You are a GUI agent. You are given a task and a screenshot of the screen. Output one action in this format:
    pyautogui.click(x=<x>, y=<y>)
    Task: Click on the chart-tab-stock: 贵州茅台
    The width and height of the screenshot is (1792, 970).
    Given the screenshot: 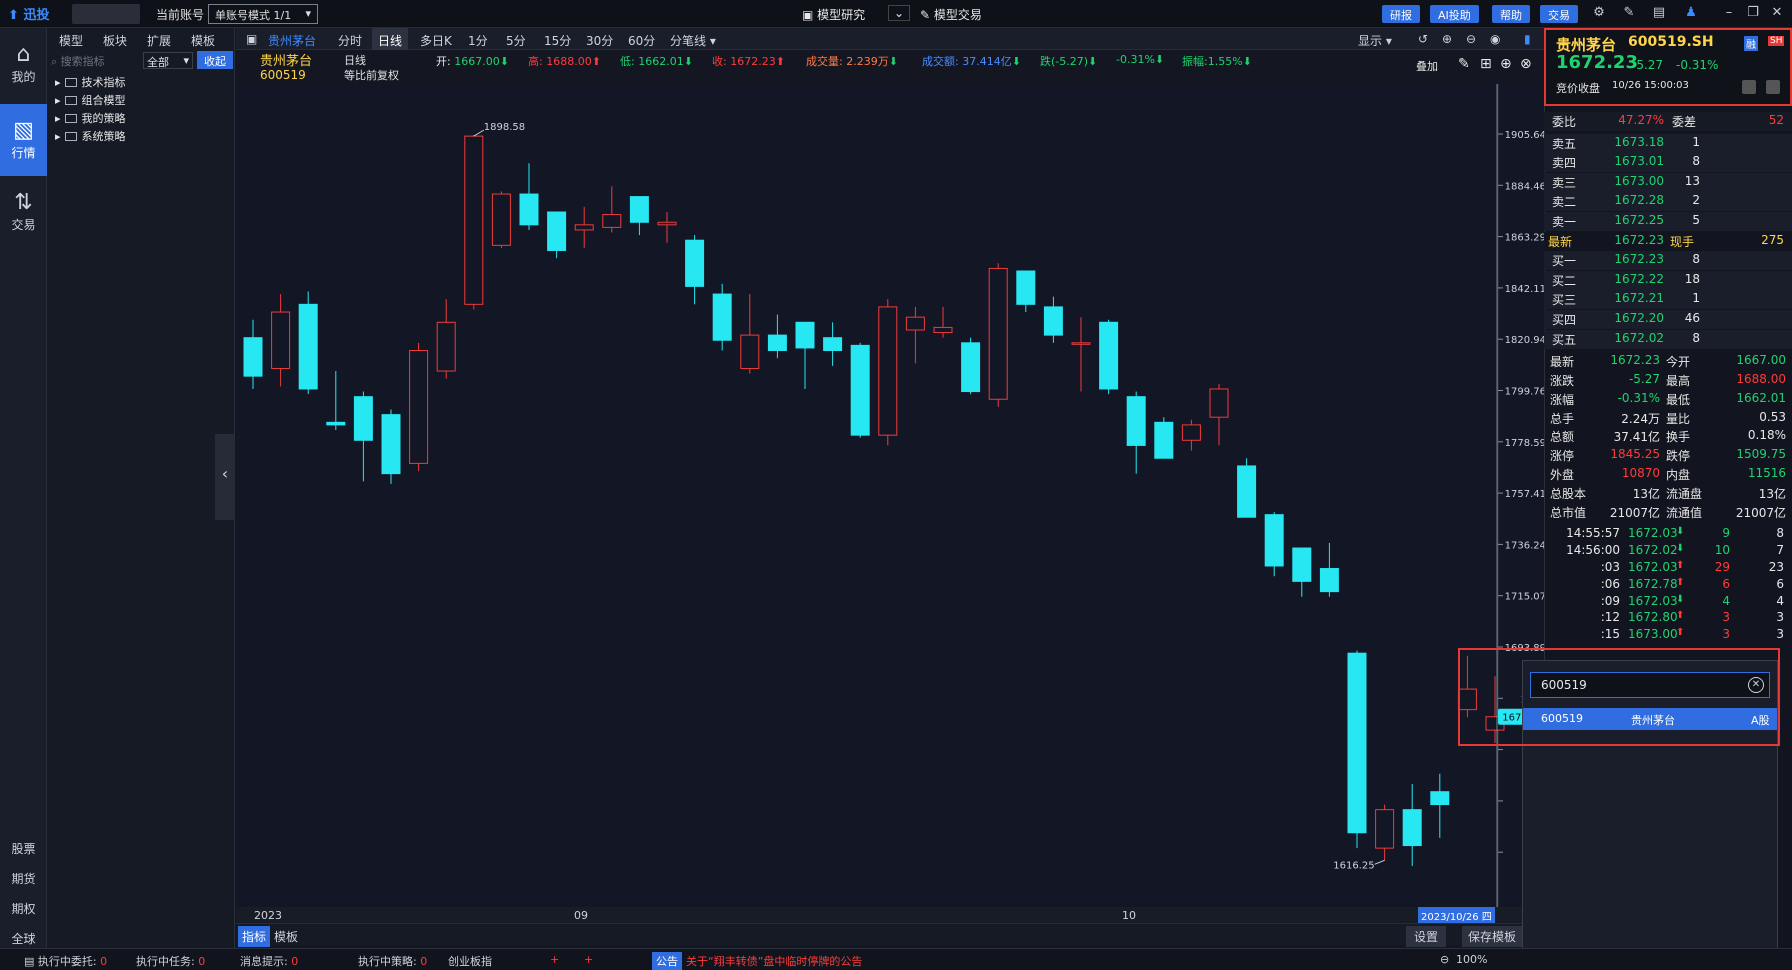 What is the action you would take?
    pyautogui.click(x=292, y=39)
    